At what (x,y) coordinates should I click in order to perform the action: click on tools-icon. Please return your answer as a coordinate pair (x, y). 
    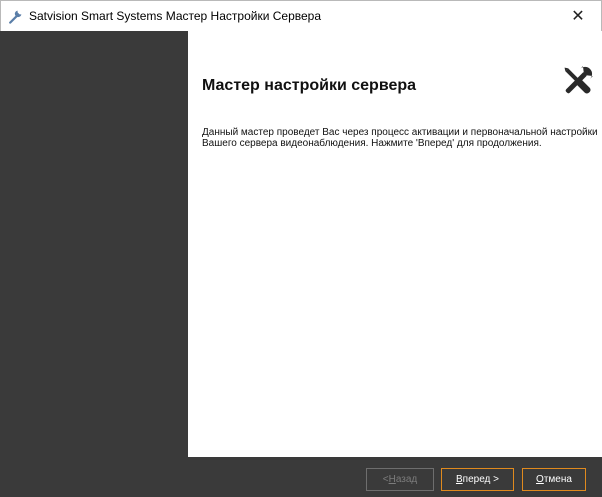
    Looking at the image, I should click on (578, 80).